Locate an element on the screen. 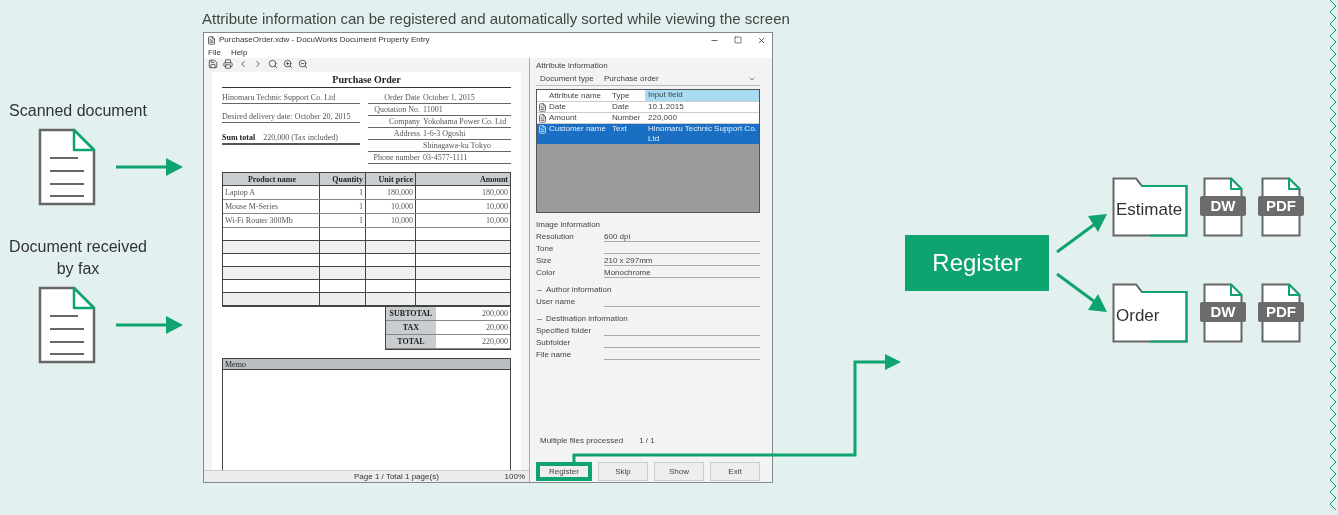 The height and width of the screenshot is (515, 1338). total-value: 220,000 is located at coordinates (495, 341).